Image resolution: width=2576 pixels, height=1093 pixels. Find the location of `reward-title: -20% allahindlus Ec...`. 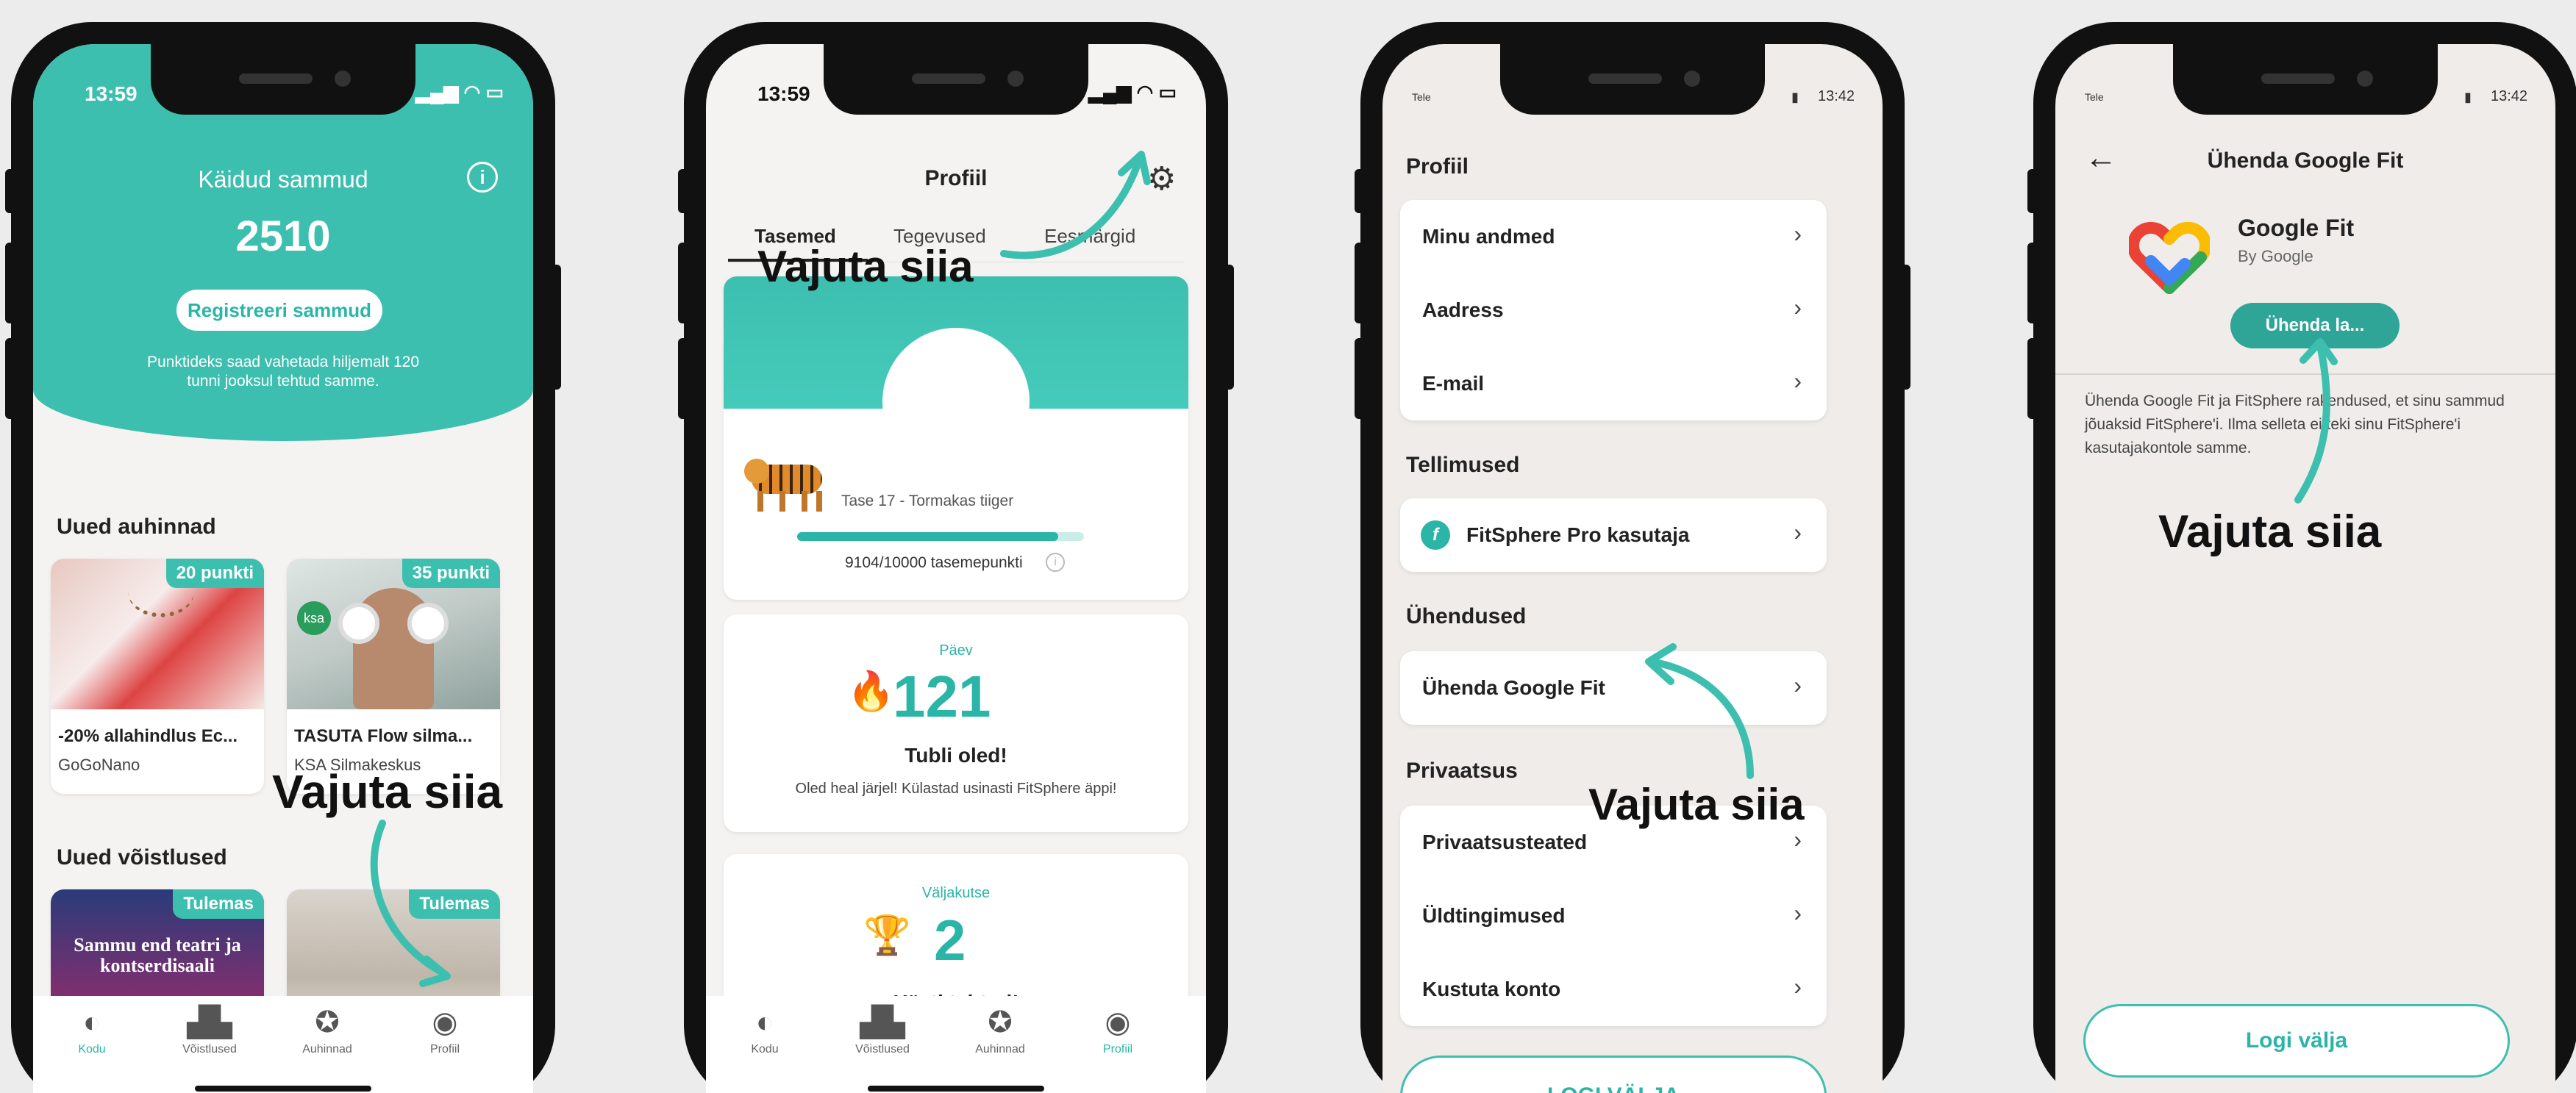

reward-title: -20% allahindlus Ec... is located at coordinates (148, 736).